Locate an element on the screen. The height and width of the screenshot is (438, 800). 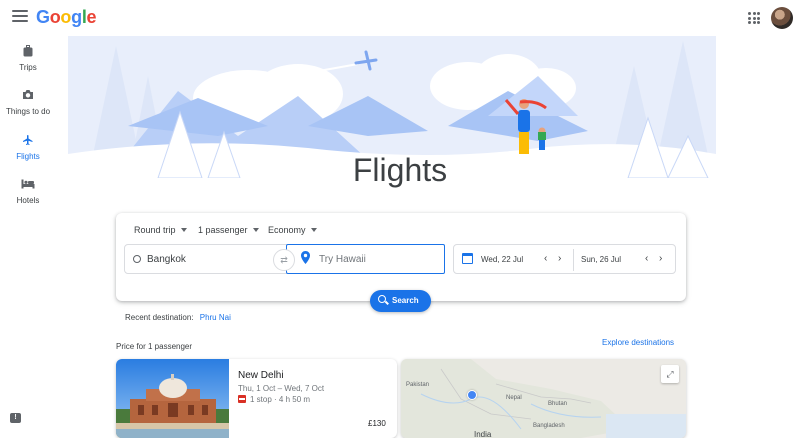
sidebar-item-things-to-do: Things to do is located at coordinates (28, 102).